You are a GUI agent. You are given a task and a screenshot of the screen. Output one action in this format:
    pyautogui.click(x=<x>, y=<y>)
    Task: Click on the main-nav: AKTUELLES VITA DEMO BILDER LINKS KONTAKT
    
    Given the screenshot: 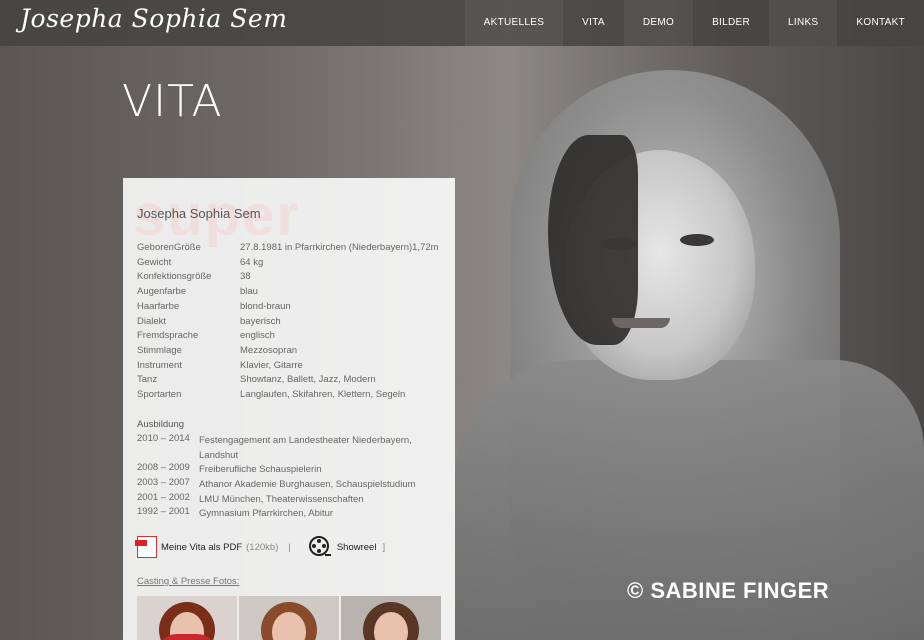 What is the action you would take?
    pyautogui.click(x=694, y=23)
    